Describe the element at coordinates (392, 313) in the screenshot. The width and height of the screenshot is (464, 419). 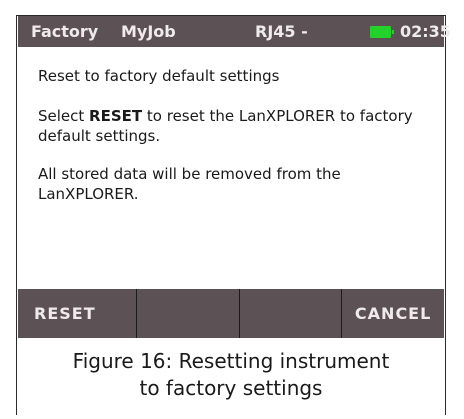
I see `cancel-button: CANCEL` at that location.